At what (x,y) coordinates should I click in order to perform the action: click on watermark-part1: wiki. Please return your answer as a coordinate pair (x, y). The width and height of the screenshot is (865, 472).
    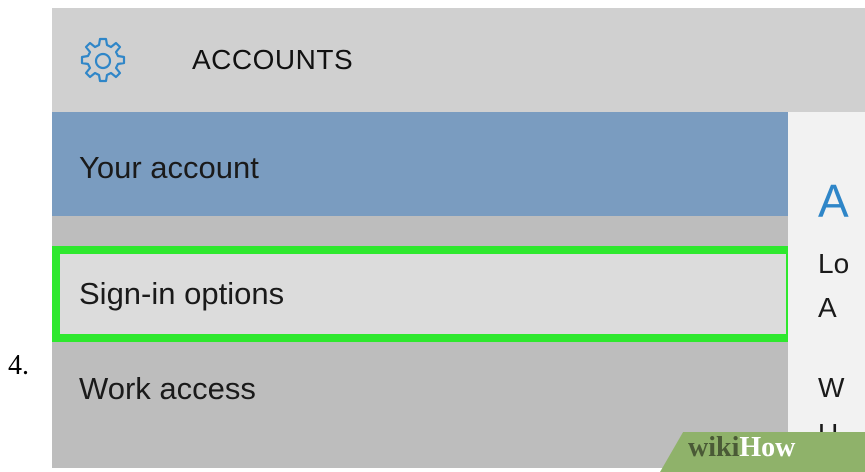
    Looking at the image, I should click on (714, 447).